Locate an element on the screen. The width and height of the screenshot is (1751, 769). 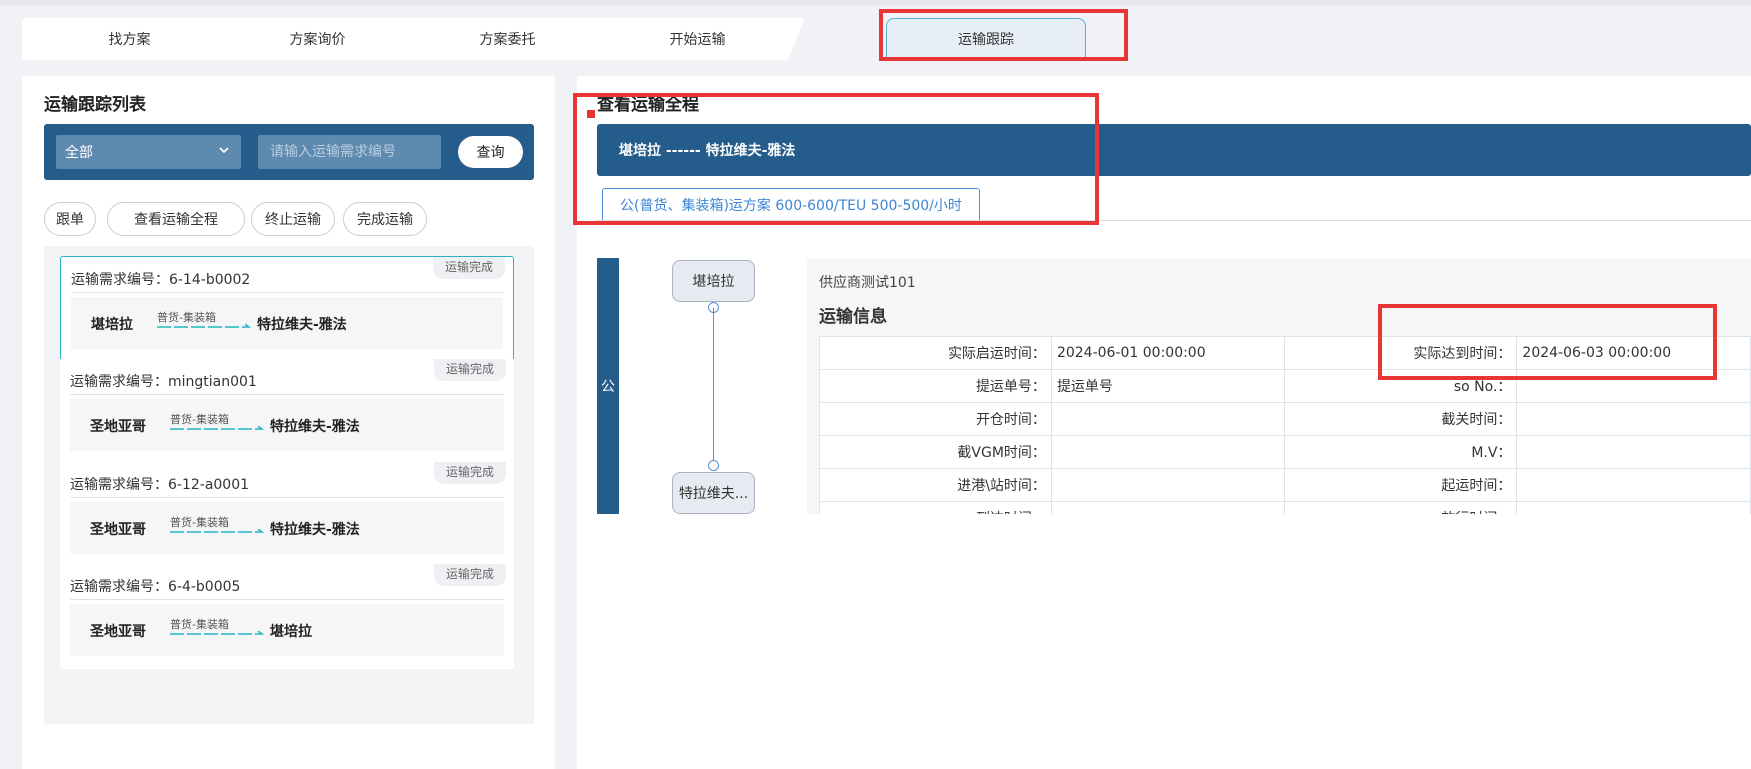
stage-label: 公 is located at coordinates (608, 386).